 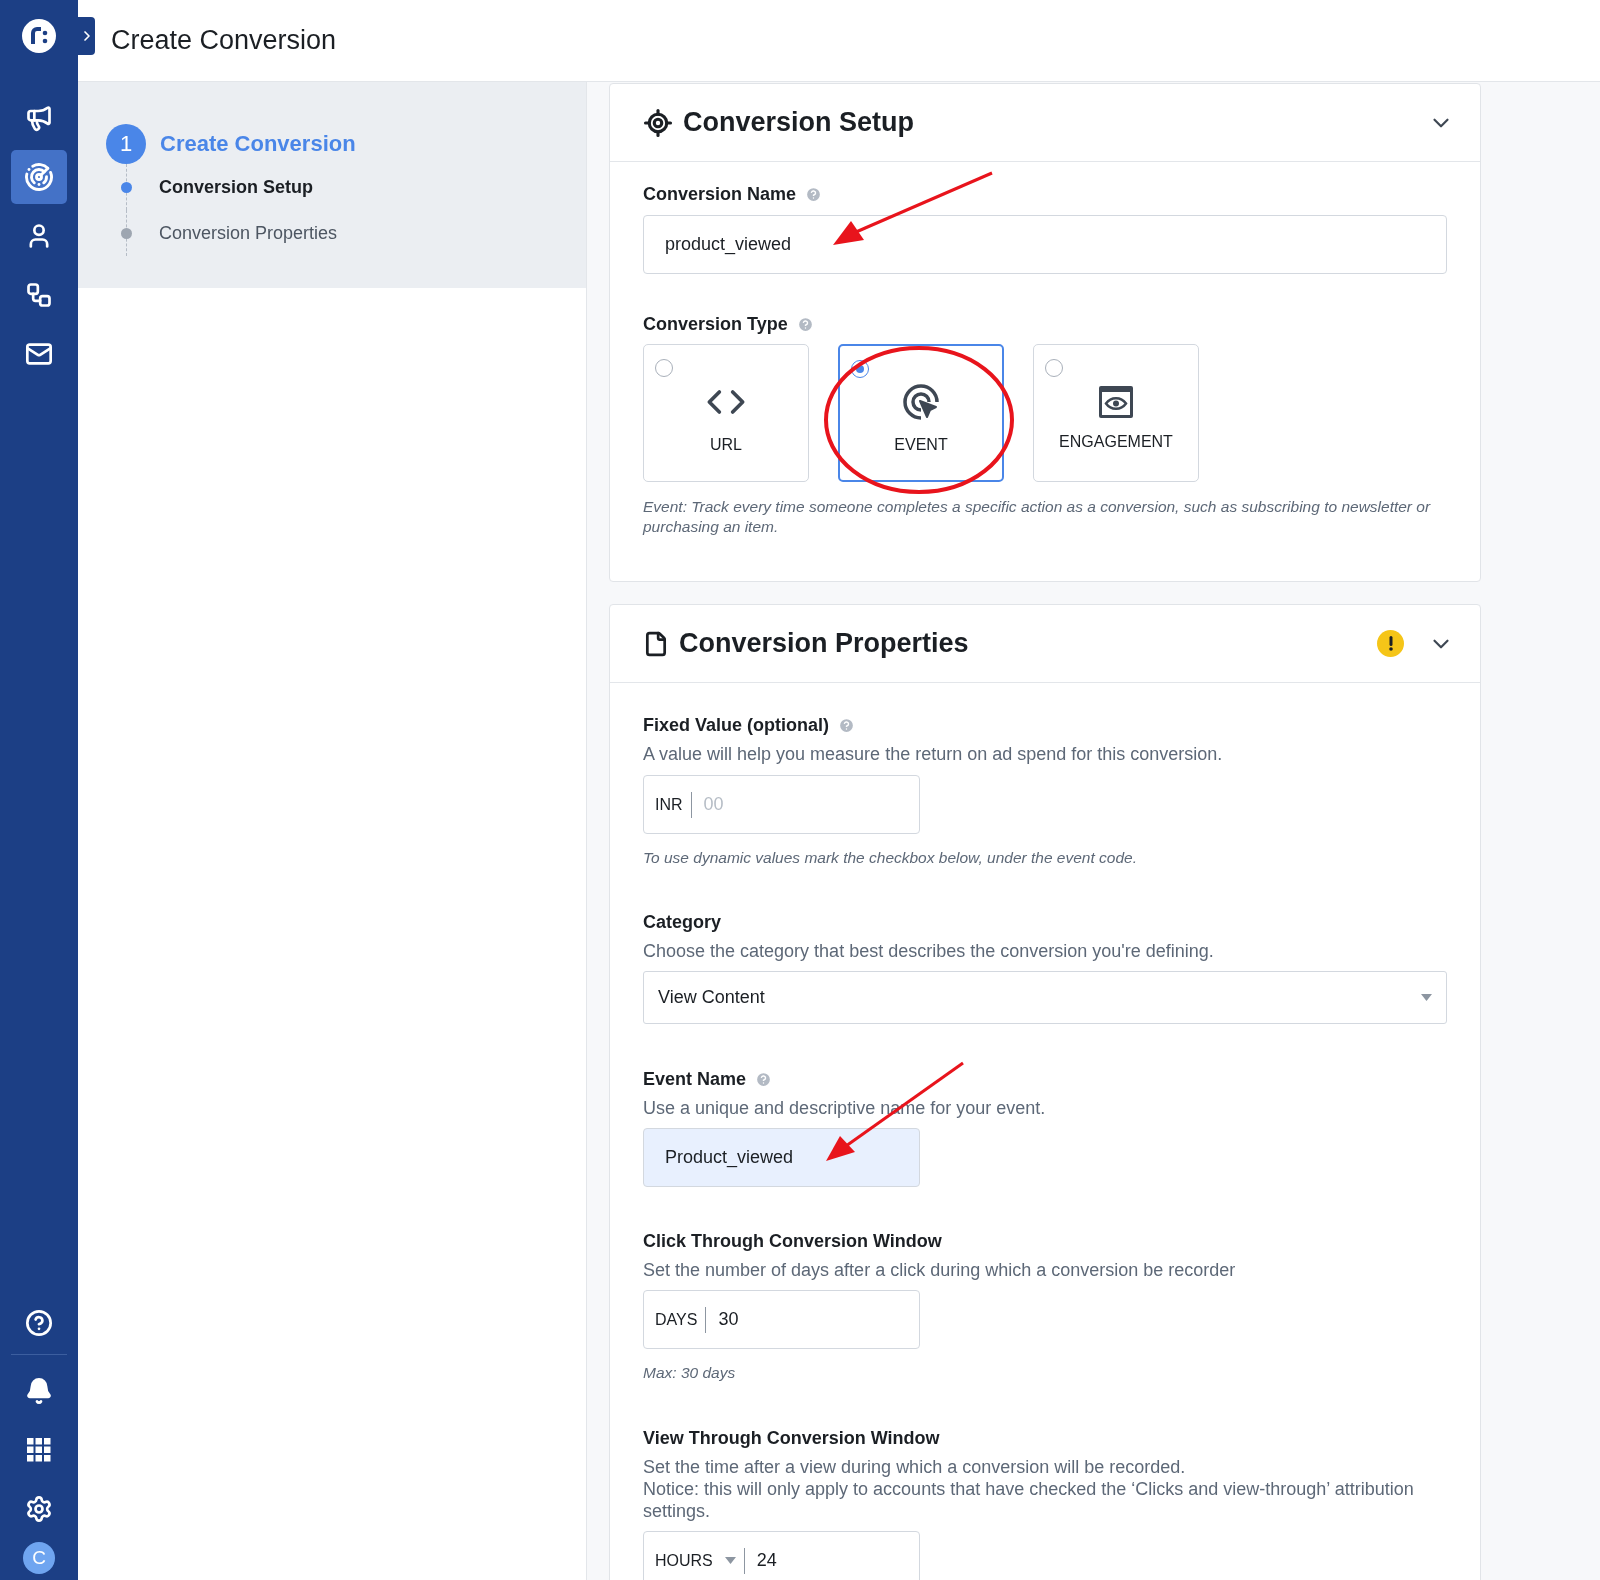 What do you see at coordinates (690, 1373) in the screenshot?
I see `field-note: Max: 30 days` at bounding box center [690, 1373].